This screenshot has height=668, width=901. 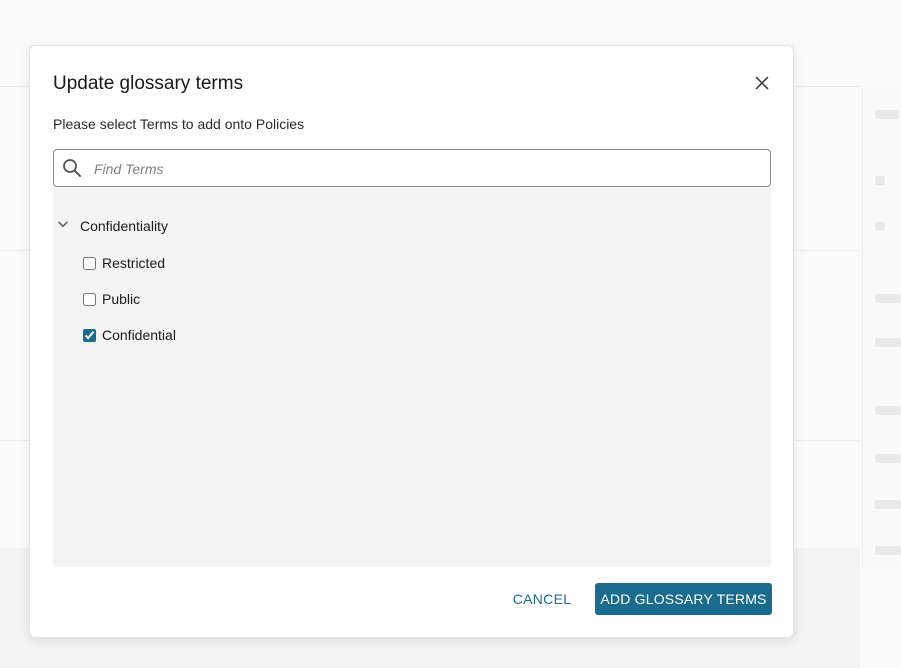 I want to click on search-input, so click(x=424, y=169).